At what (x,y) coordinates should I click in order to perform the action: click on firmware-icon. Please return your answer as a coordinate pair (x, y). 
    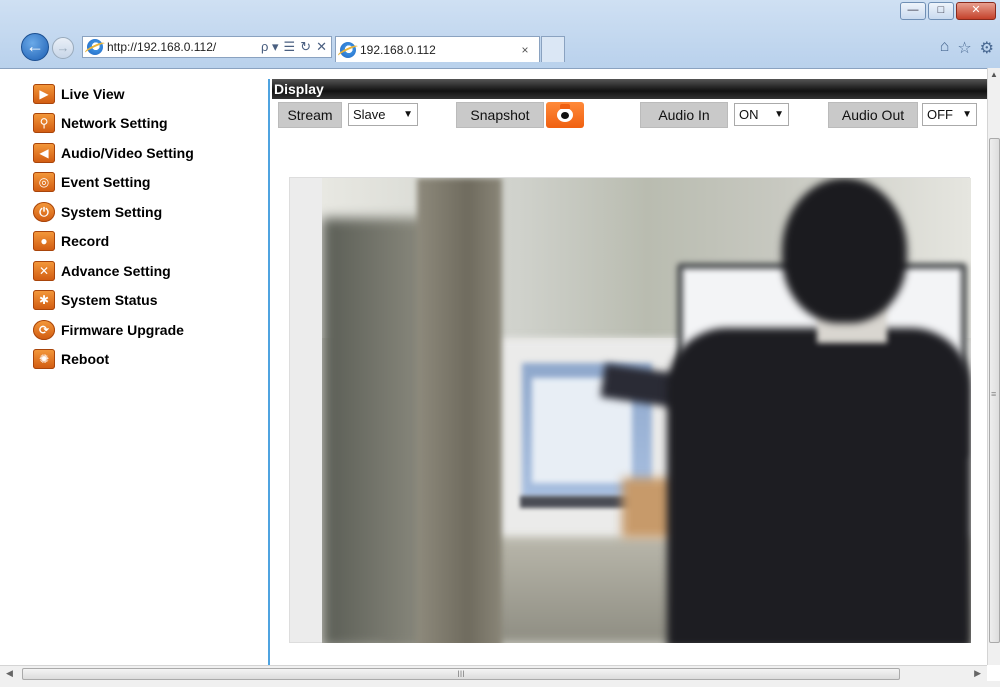
    Looking at the image, I should click on (44, 329).